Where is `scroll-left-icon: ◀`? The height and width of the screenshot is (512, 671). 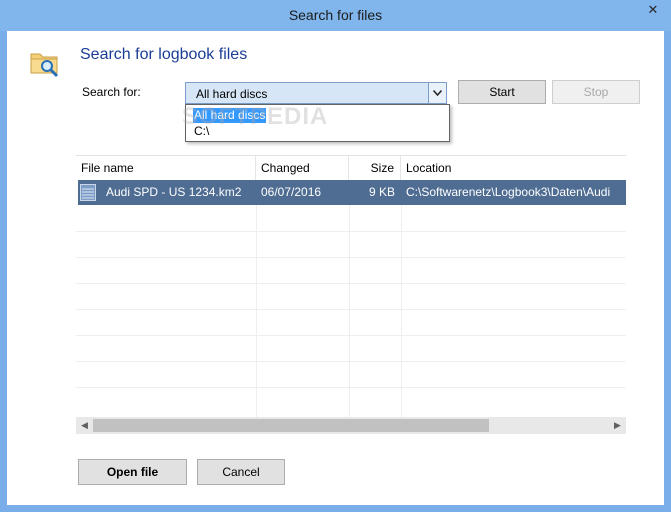 scroll-left-icon: ◀ is located at coordinates (84, 425).